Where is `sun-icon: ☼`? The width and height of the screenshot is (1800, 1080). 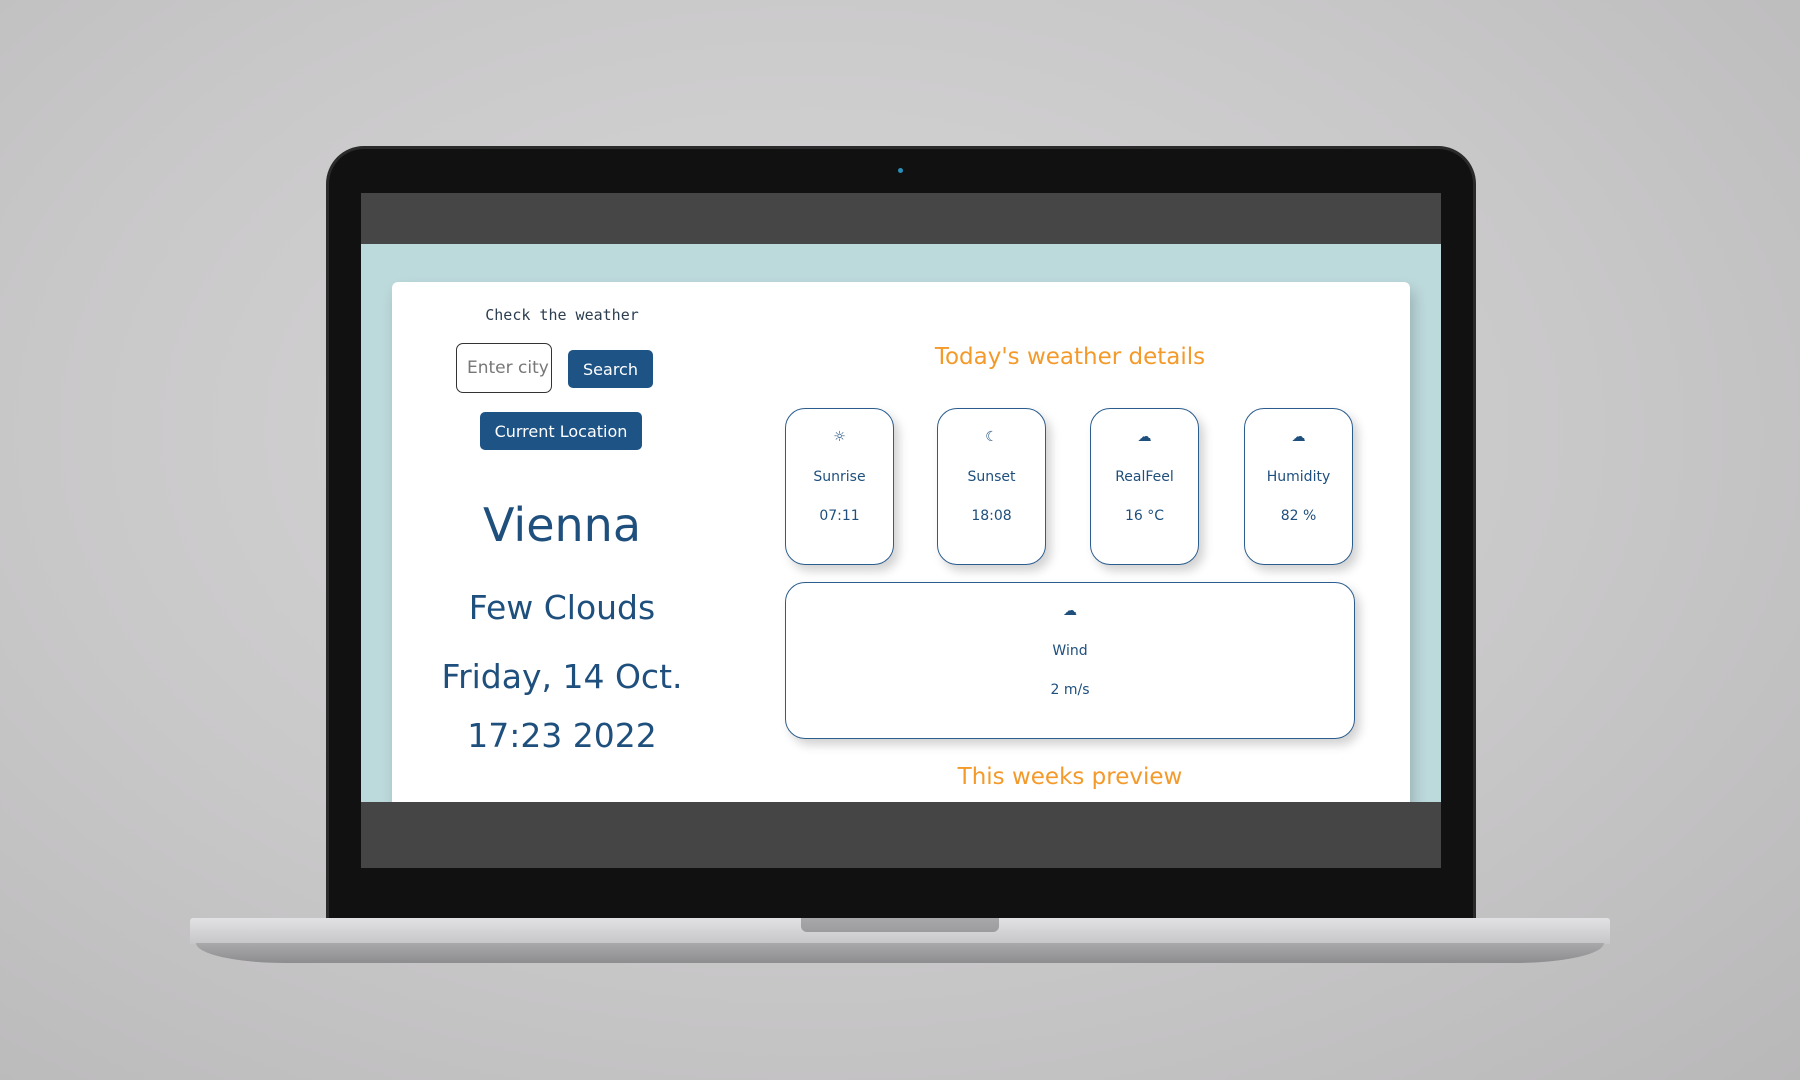 sun-icon: ☼ is located at coordinates (839, 437).